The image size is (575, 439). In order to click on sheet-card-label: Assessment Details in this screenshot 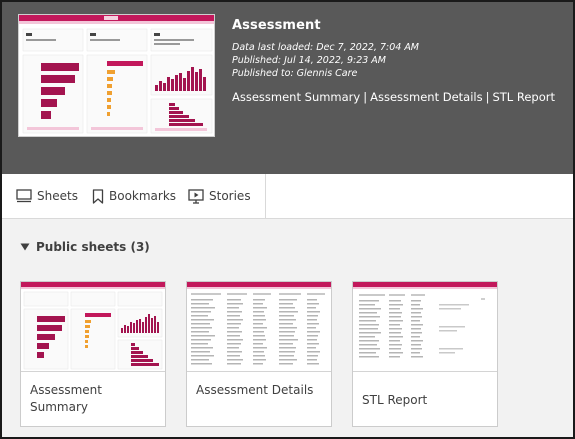, I will do `click(255, 390)`.